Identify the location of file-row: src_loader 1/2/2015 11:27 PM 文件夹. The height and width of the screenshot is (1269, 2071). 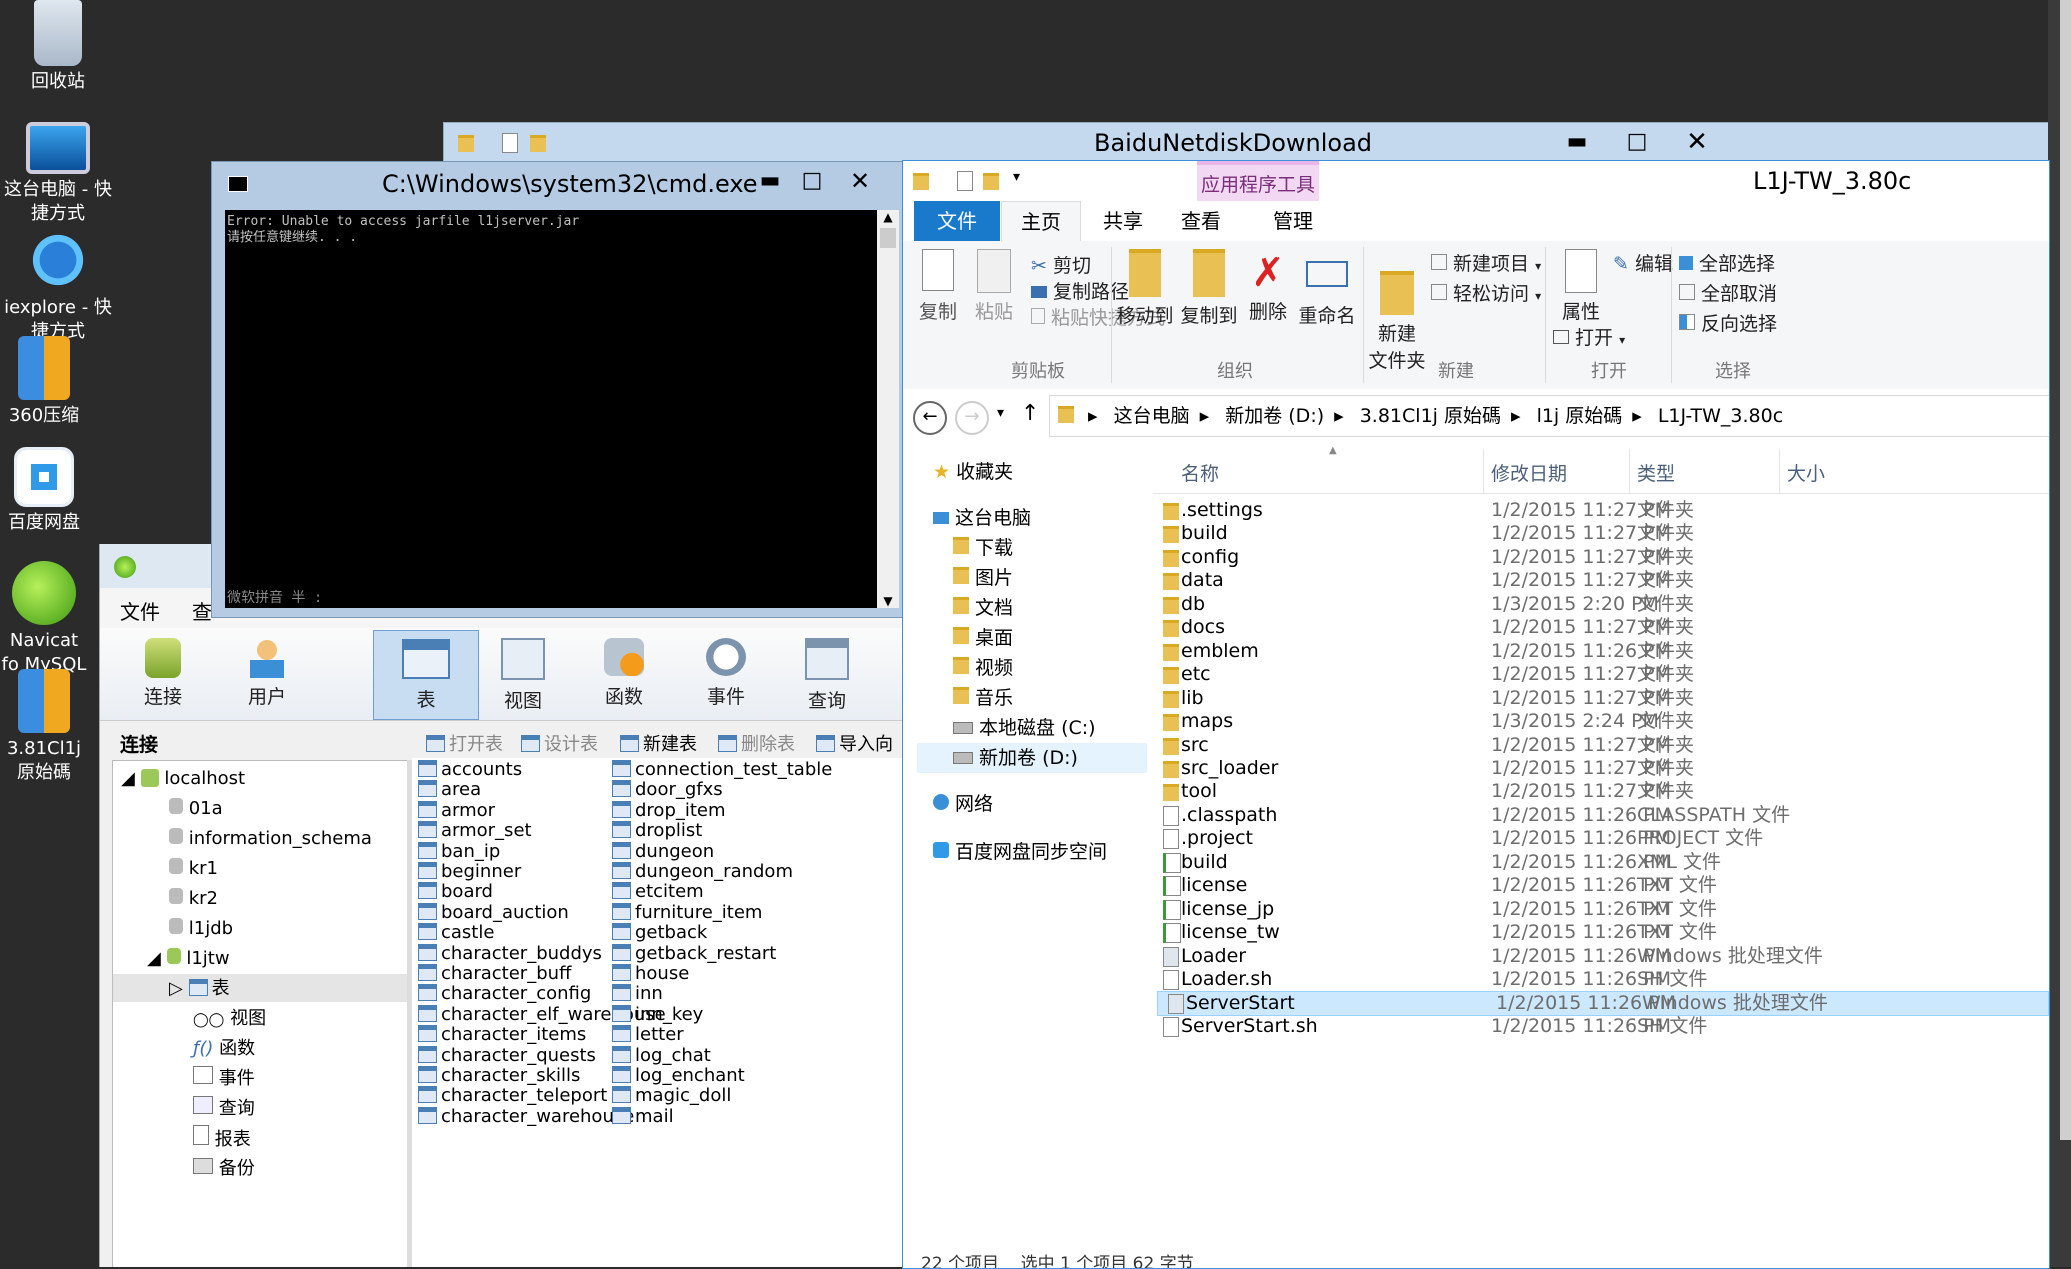
(1601, 768).